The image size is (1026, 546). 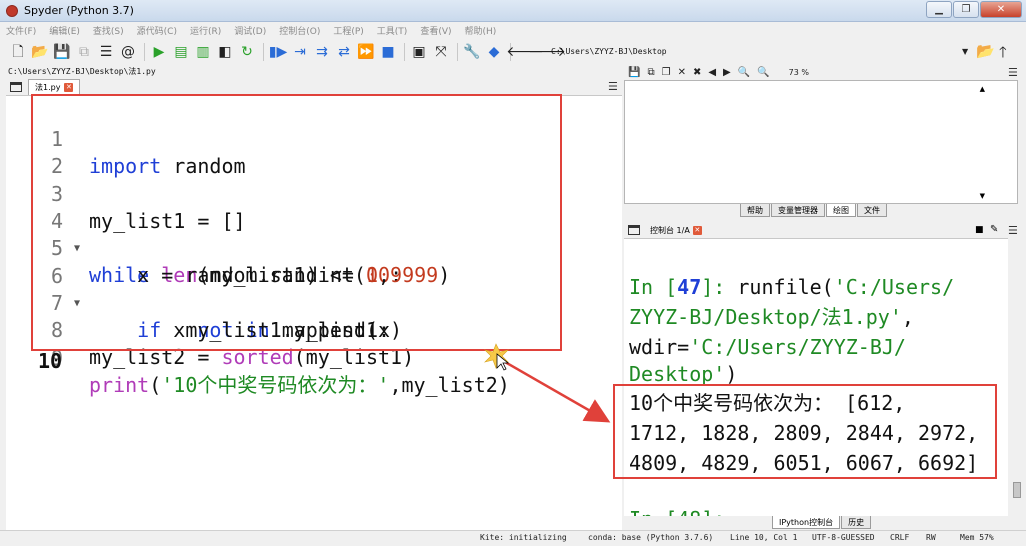 What do you see at coordinates (435, 30) in the screenshot?
I see `menu-view: 查看(V)` at bounding box center [435, 30].